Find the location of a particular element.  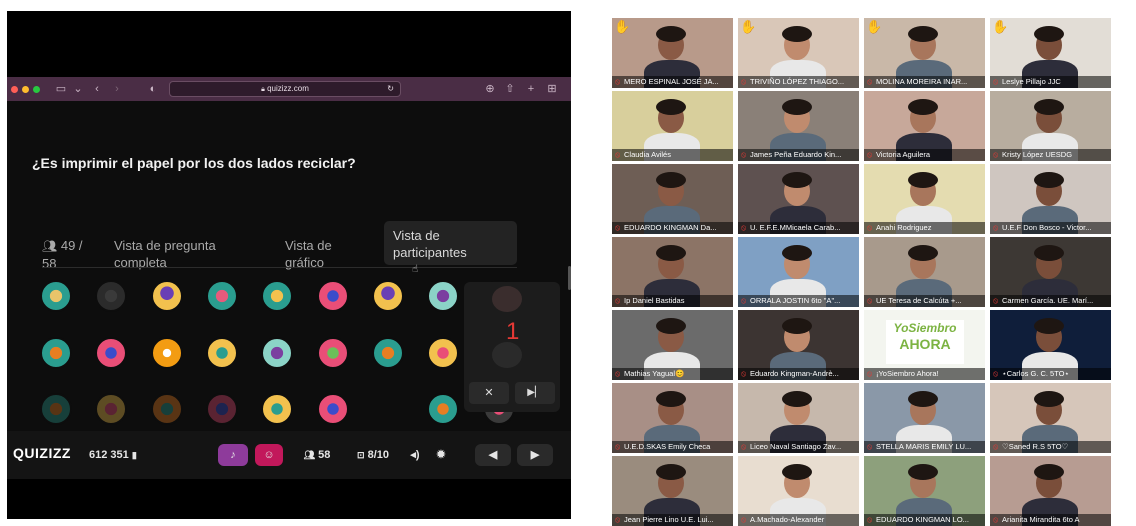

minimize-window-button is located at coordinates (25, 89).